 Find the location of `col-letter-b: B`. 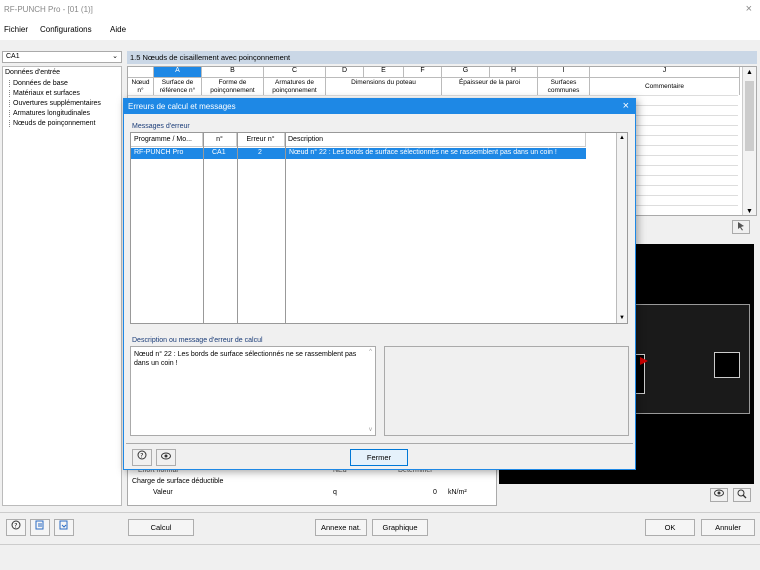

col-letter-b: B is located at coordinates (233, 72).